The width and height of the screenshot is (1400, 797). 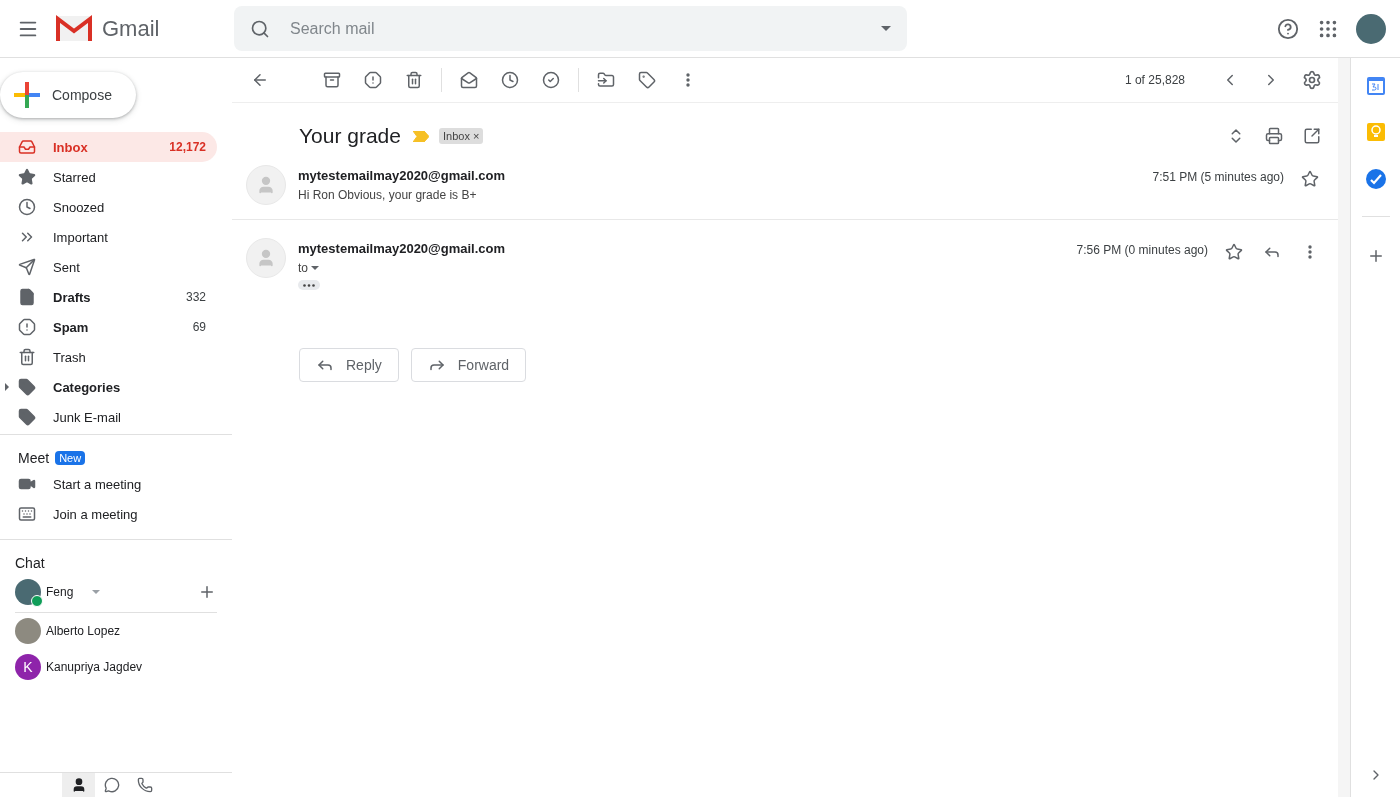 What do you see at coordinates (68, 95) in the screenshot?
I see `compose-button: Compose` at bounding box center [68, 95].